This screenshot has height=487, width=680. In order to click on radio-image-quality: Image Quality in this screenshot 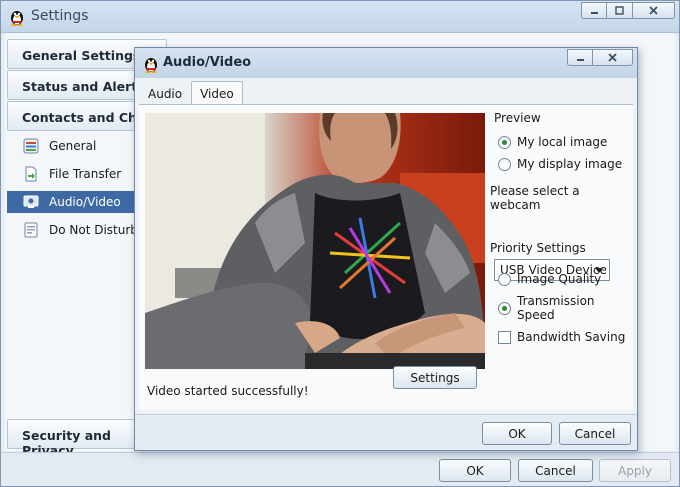, I will do `click(549, 279)`.